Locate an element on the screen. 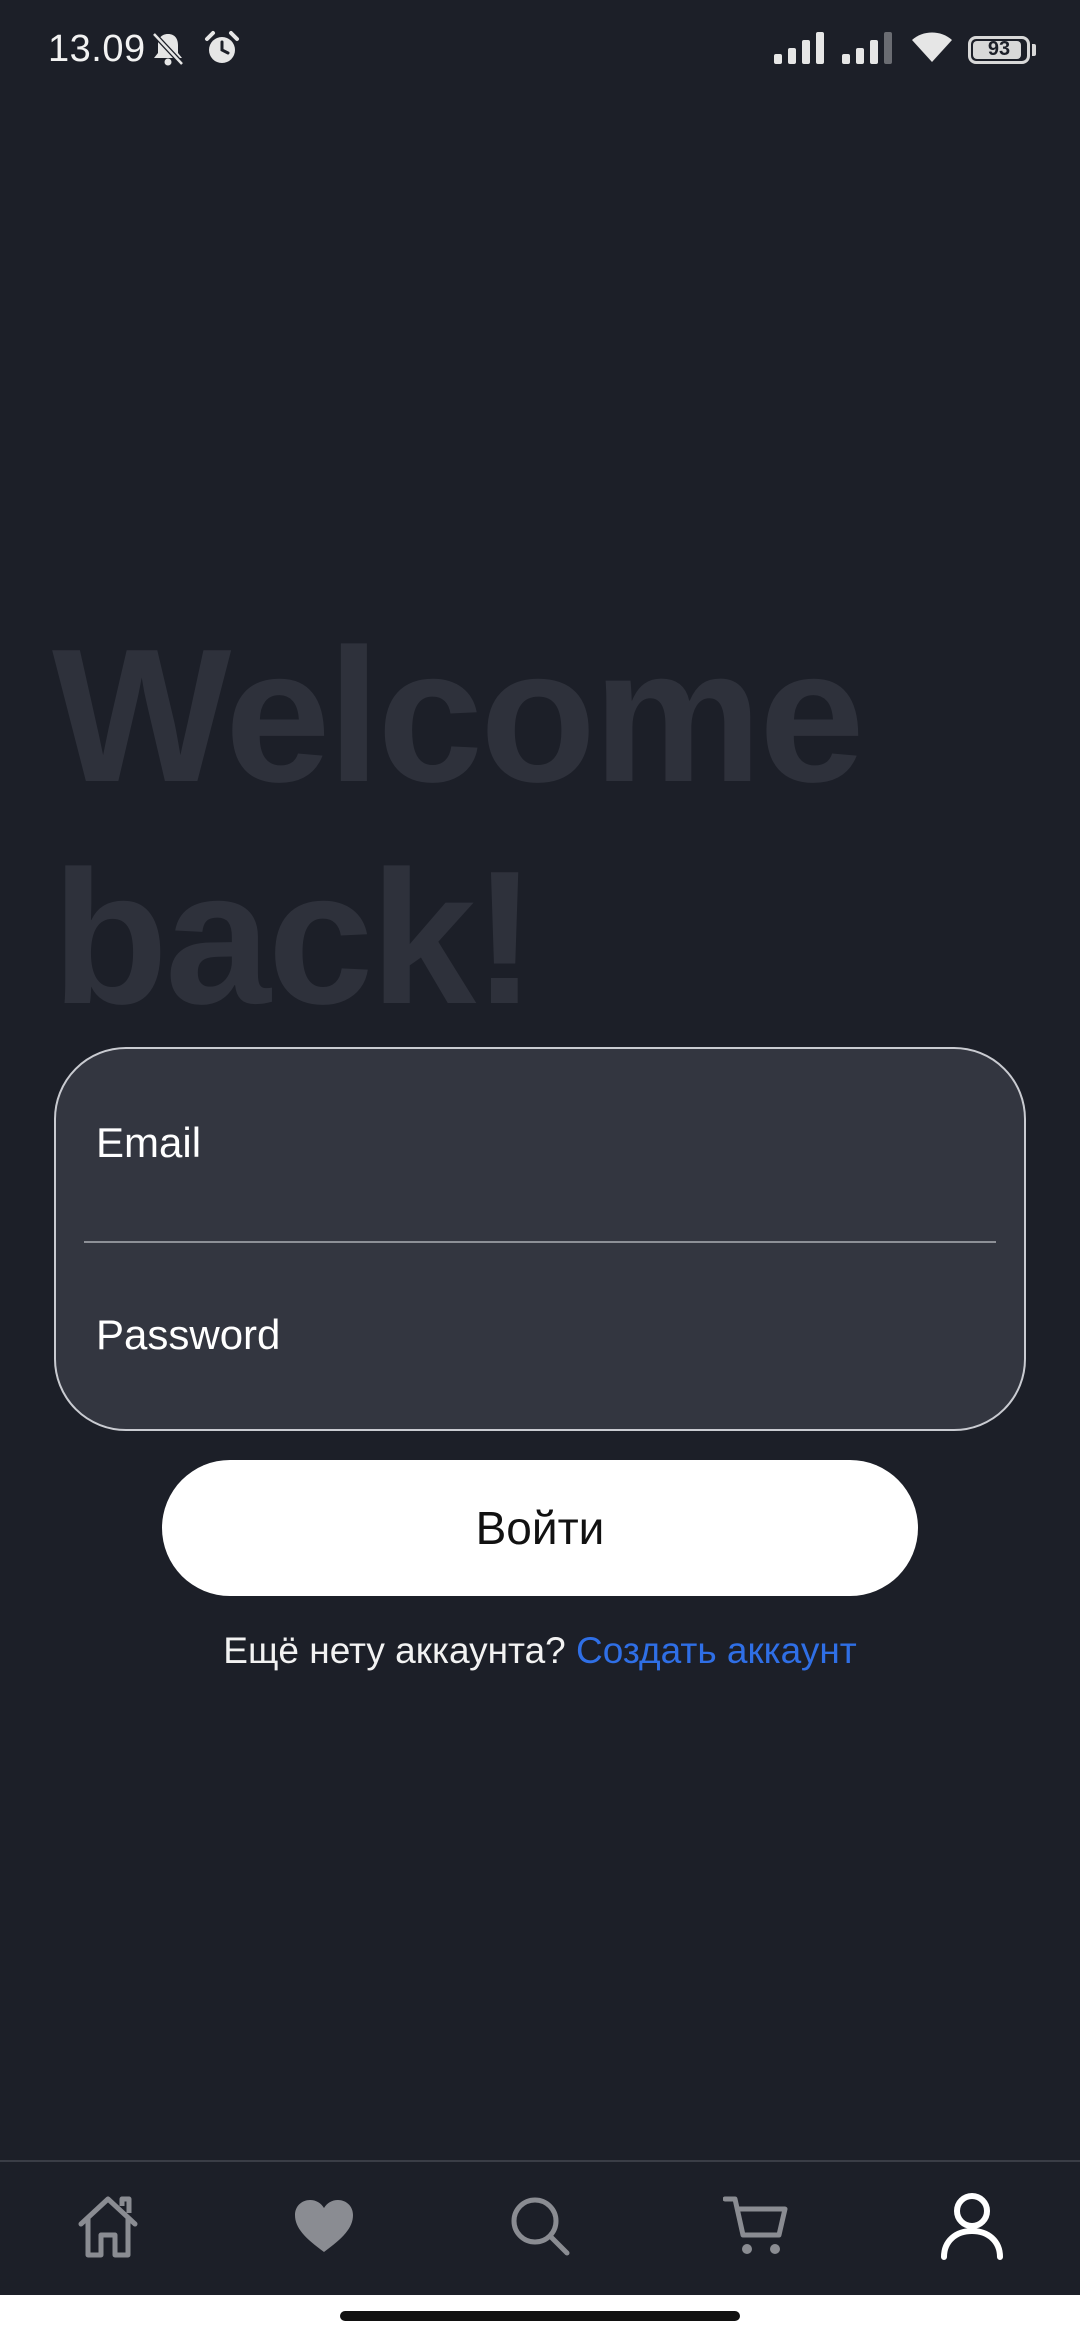 Image resolution: width=1080 pixels, height=2340 pixels. field-divider is located at coordinates (540, 1242).